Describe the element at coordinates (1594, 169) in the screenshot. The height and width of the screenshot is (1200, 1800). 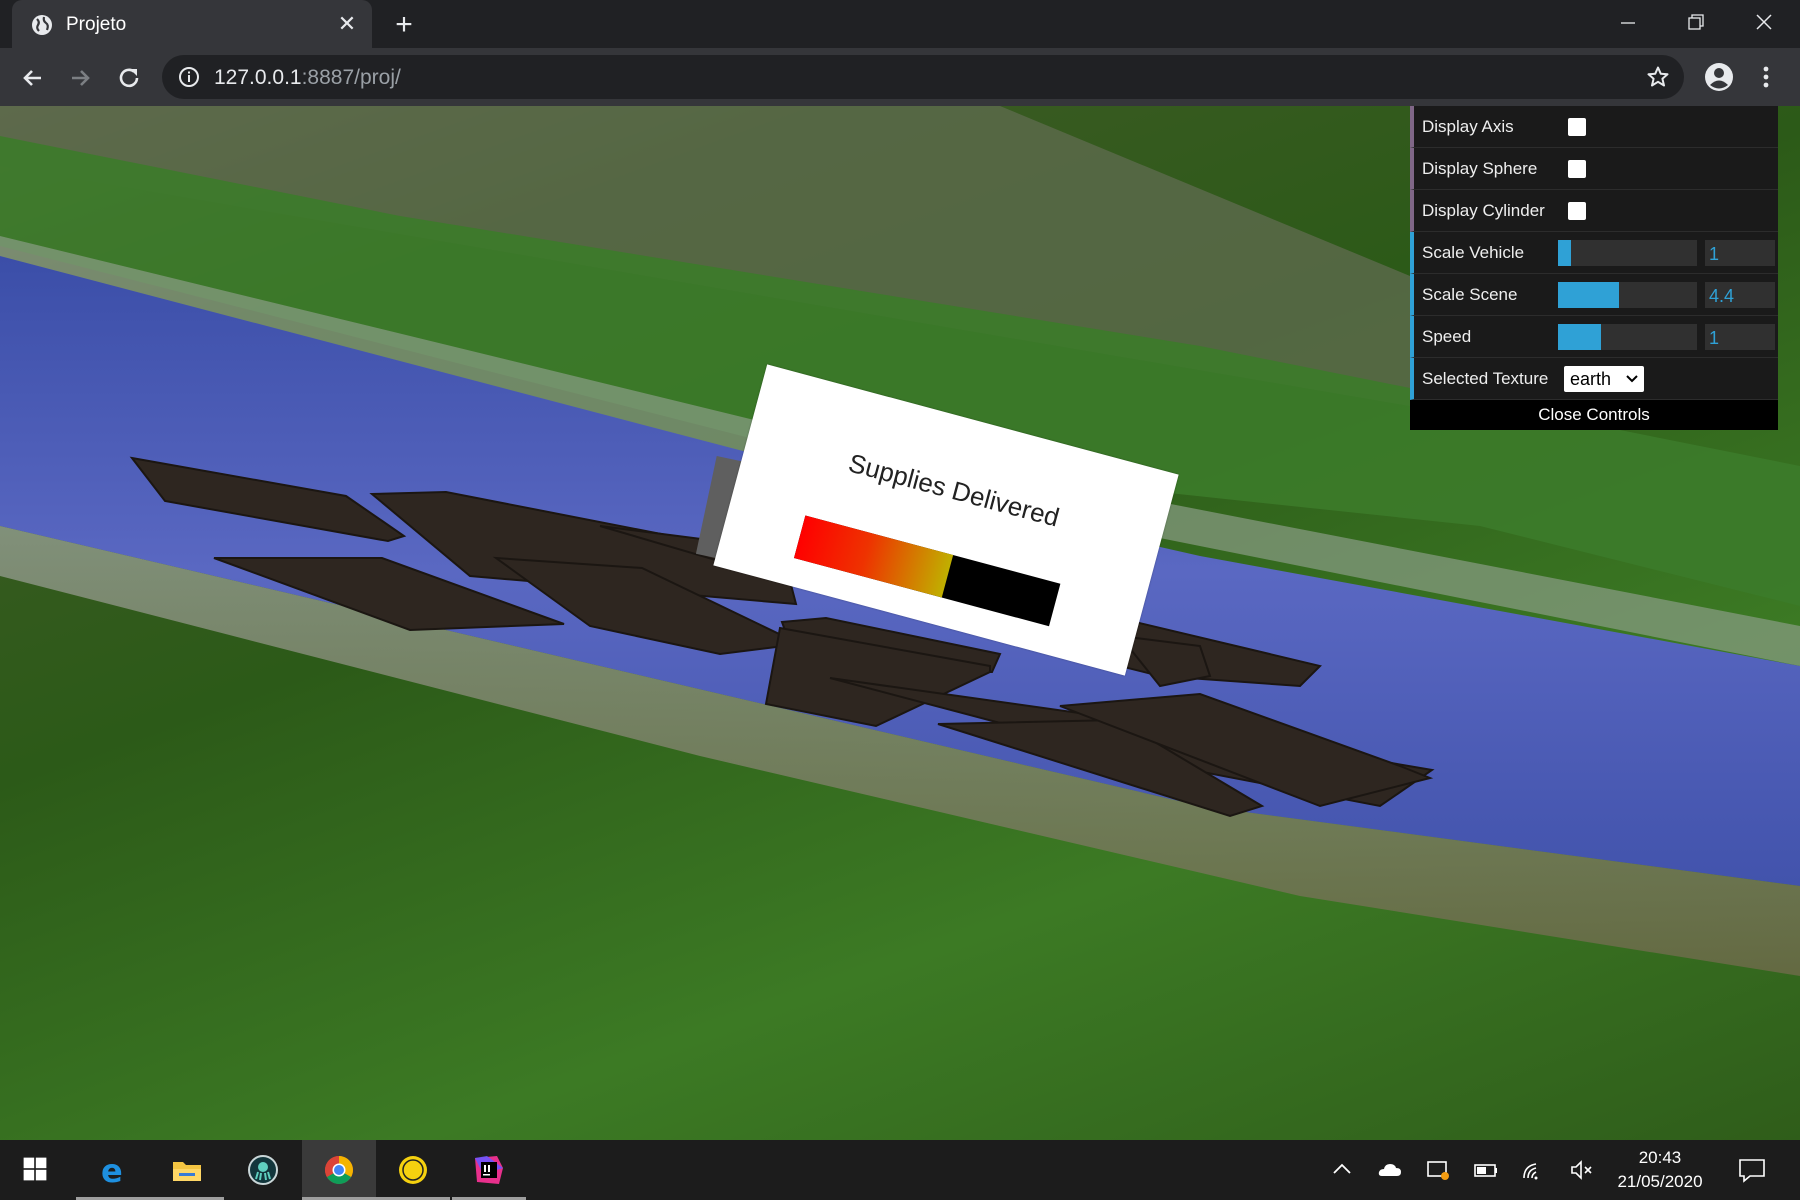
I see `display-sphere-row: Display Sphere` at that location.